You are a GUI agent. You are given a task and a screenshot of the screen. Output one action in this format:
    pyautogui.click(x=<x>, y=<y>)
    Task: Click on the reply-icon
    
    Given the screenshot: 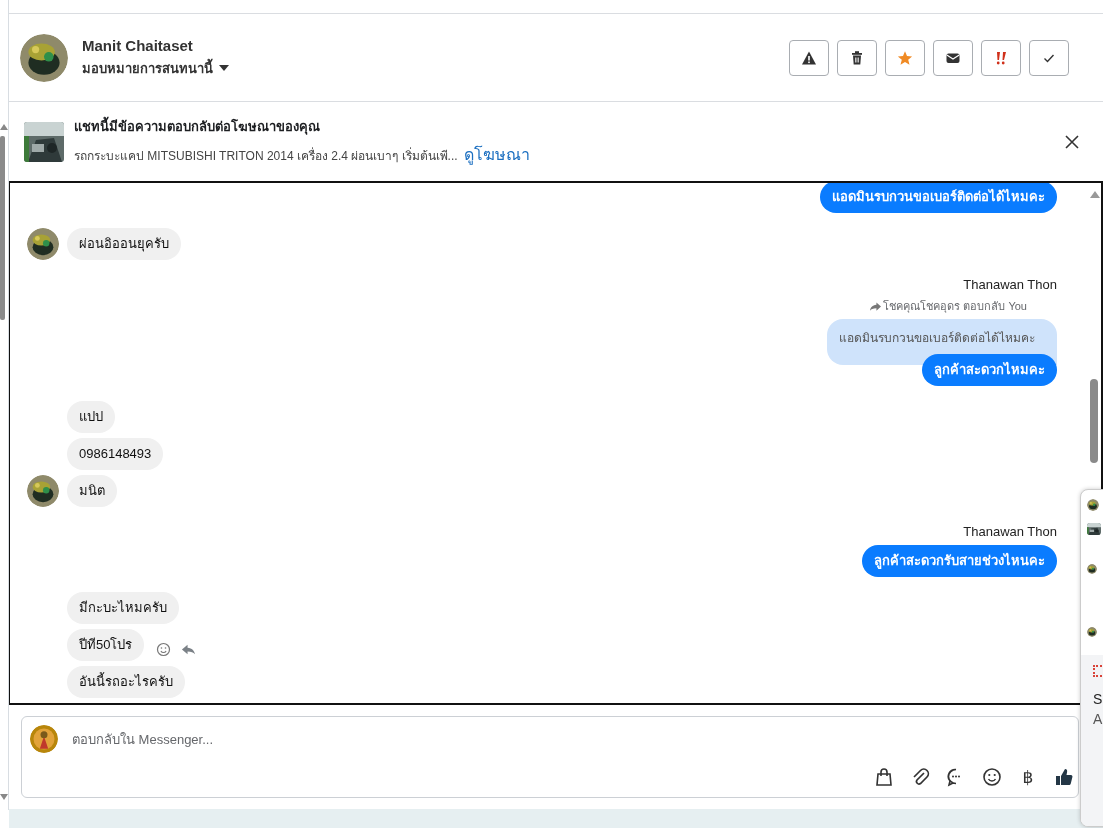 What is the action you would take?
    pyautogui.click(x=189, y=649)
    